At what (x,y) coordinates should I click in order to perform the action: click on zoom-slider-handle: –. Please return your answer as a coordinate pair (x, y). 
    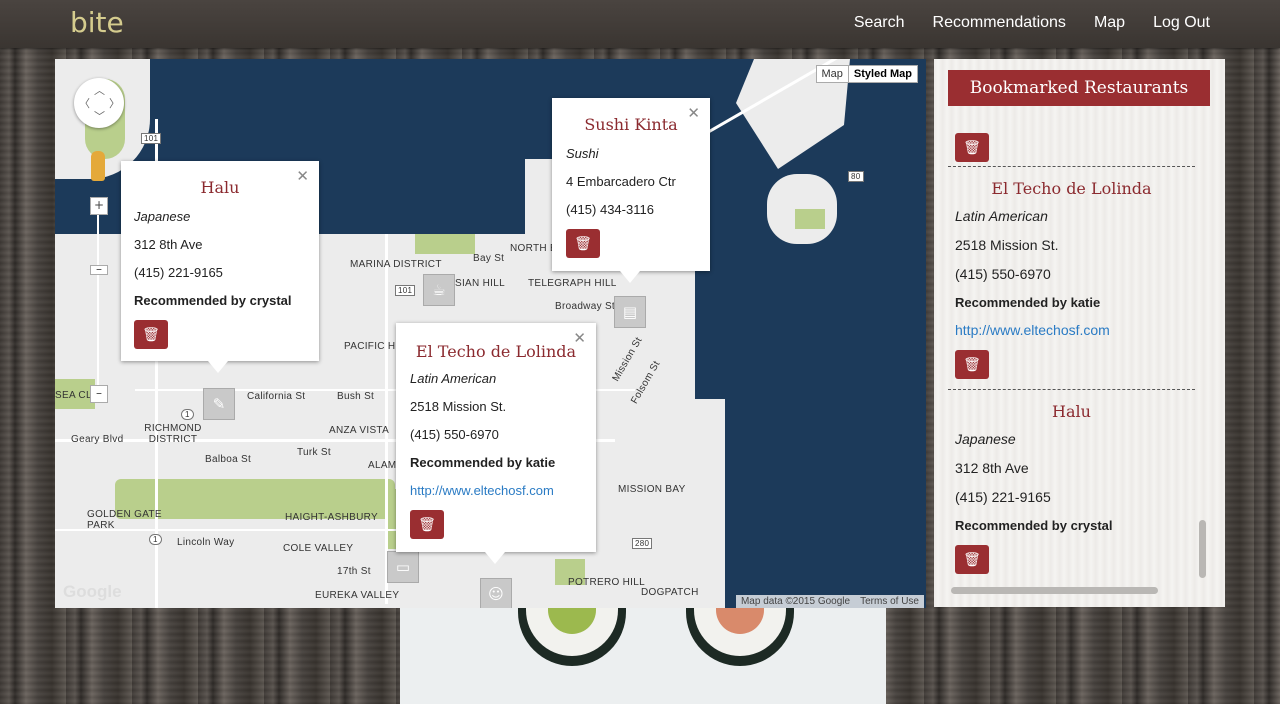
    Looking at the image, I should click on (99, 269).